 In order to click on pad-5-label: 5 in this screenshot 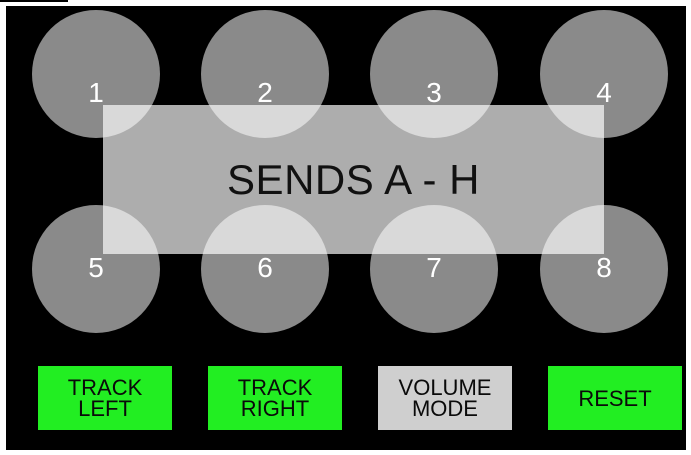, I will do `click(96, 267)`.